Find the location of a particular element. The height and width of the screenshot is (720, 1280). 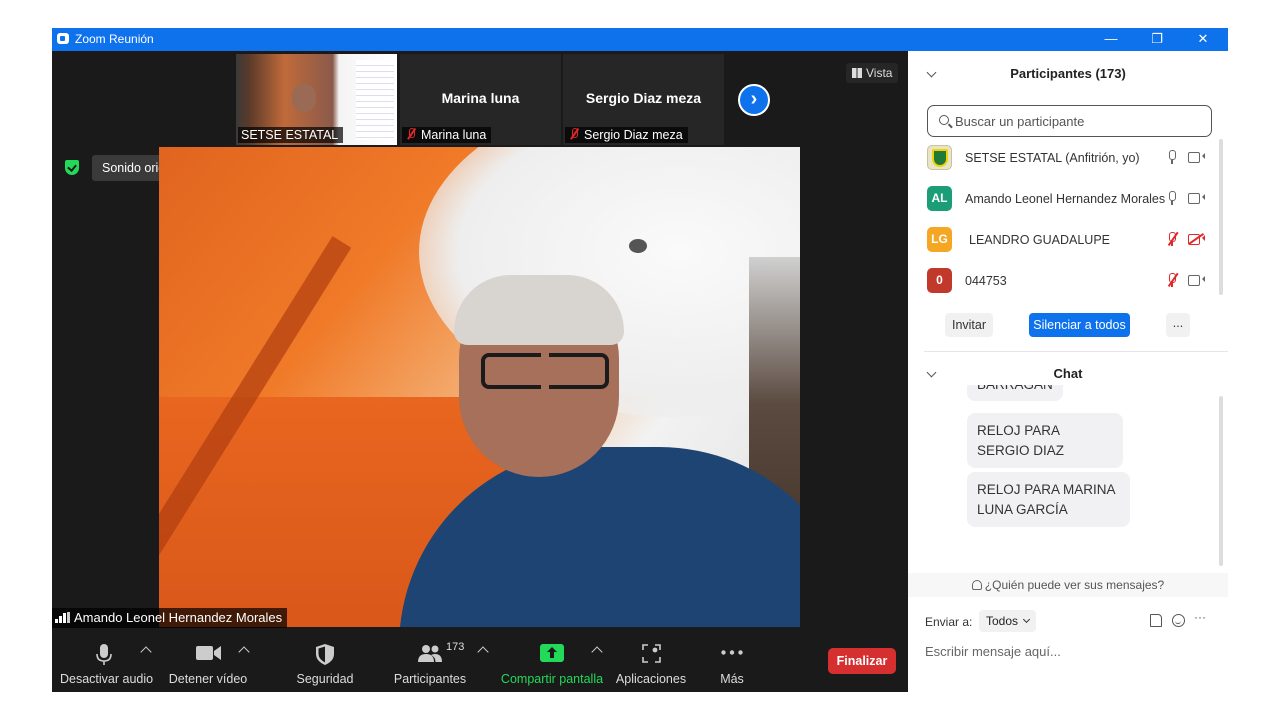

participant-search-box is located at coordinates (1069, 121).